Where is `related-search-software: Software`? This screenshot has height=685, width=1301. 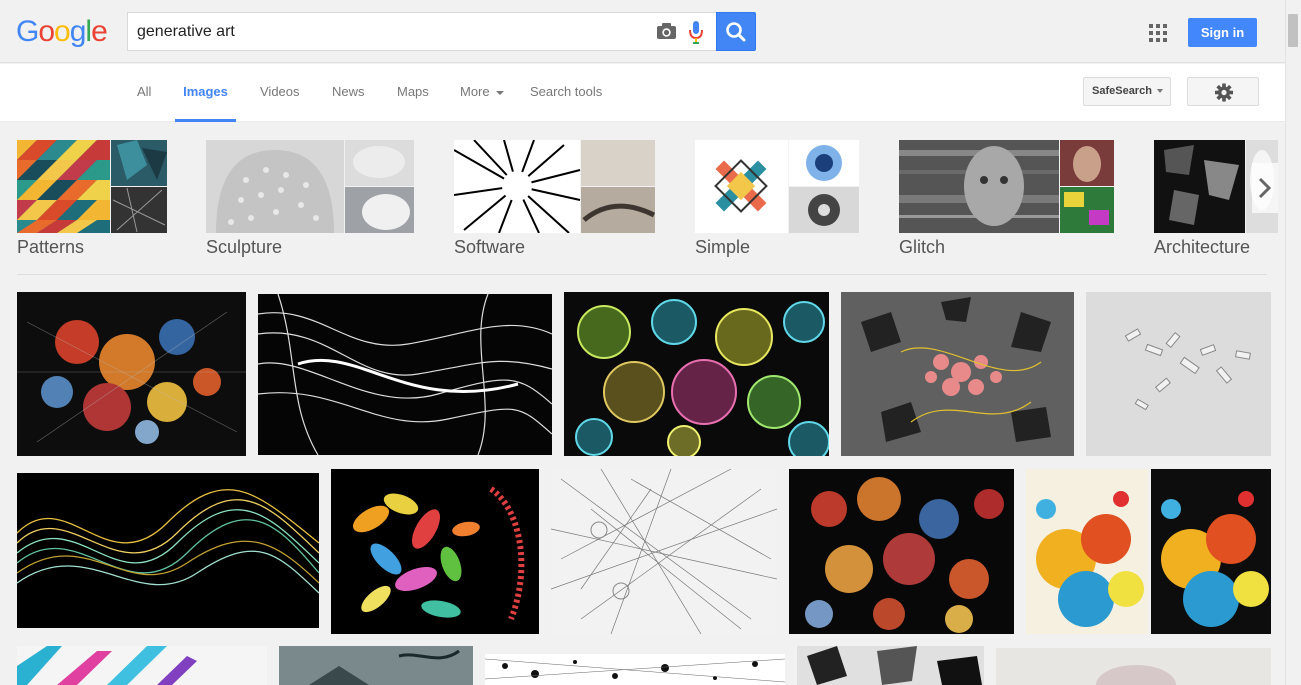
related-search-software: Software is located at coordinates (554, 198).